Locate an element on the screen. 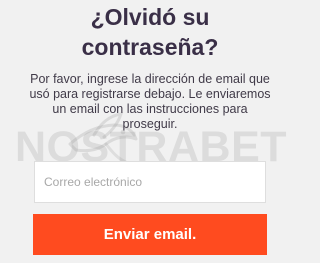 This screenshot has height=263, width=320. page-title-line-1: ¿Olvidó su is located at coordinates (150, 17).